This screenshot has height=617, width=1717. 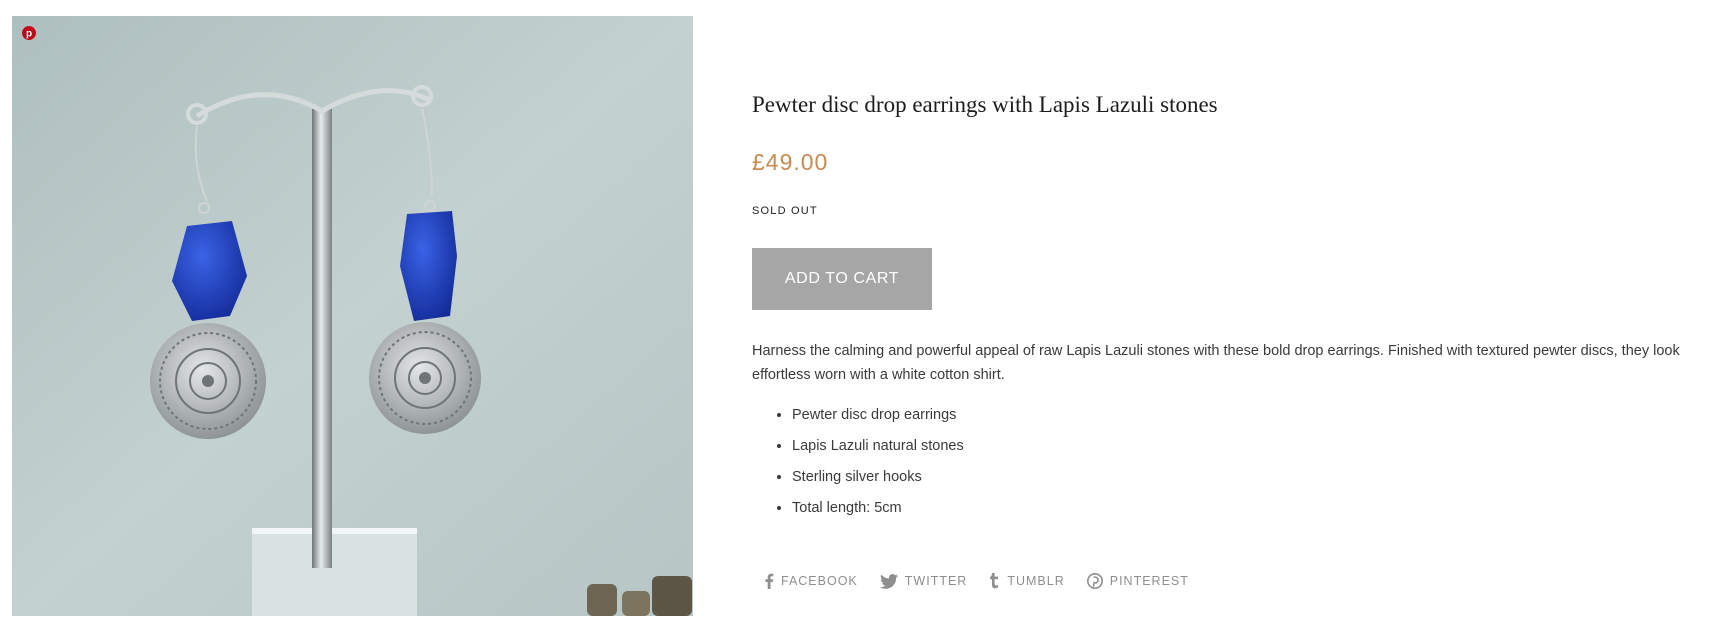 What do you see at coordinates (994, 581) in the screenshot?
I see `tumblr-icon` at bounding box center [994, 581].